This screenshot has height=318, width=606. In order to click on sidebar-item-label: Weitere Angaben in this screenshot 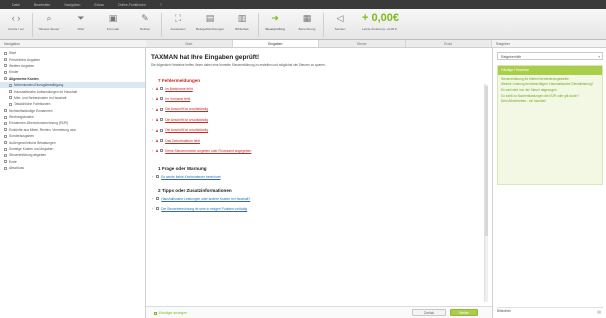, I will do `click(22, 65)`.